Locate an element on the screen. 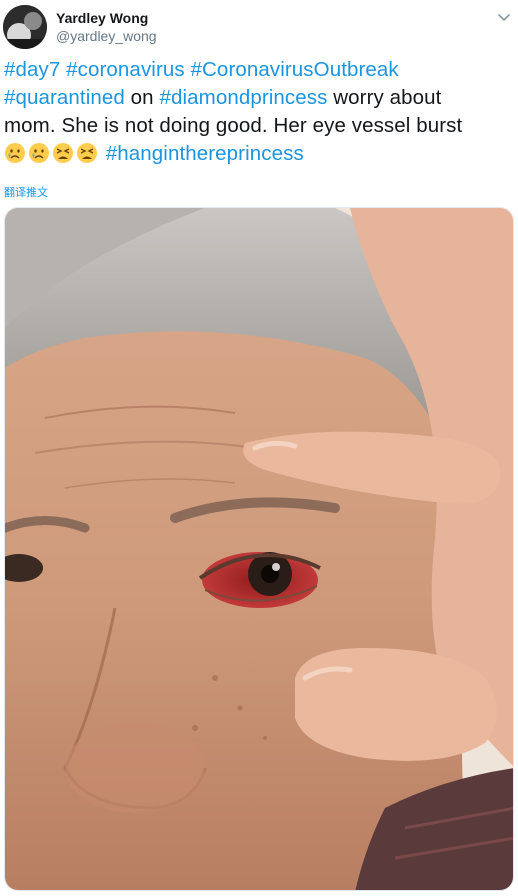  hashtag-link: #CoronavirusOutbreak is located at coordinates (295, 69).